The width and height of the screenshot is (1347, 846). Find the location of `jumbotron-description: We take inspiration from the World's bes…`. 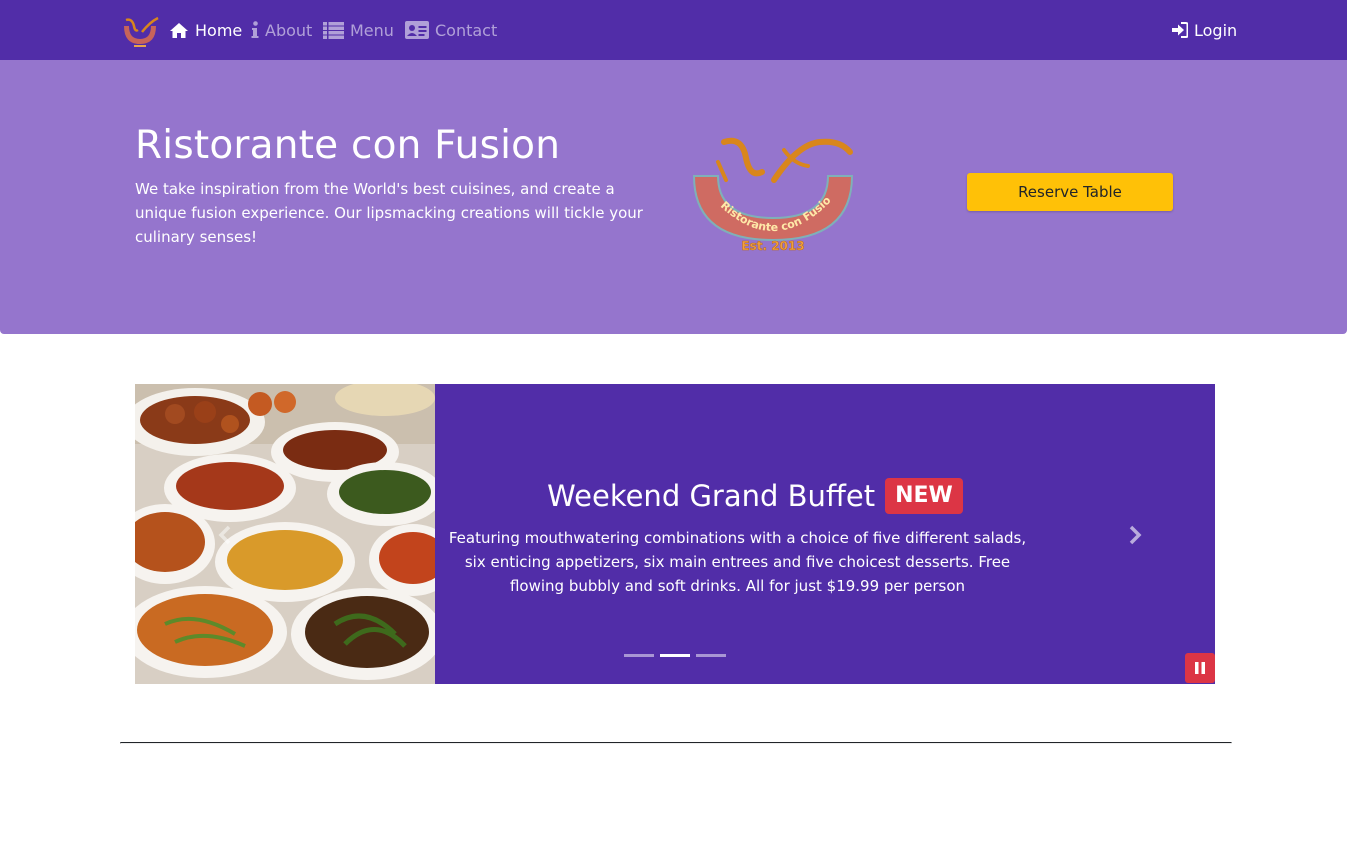

jumbotron-description: We take inspiration from the World's bes… is located at coordinates (389, 213).